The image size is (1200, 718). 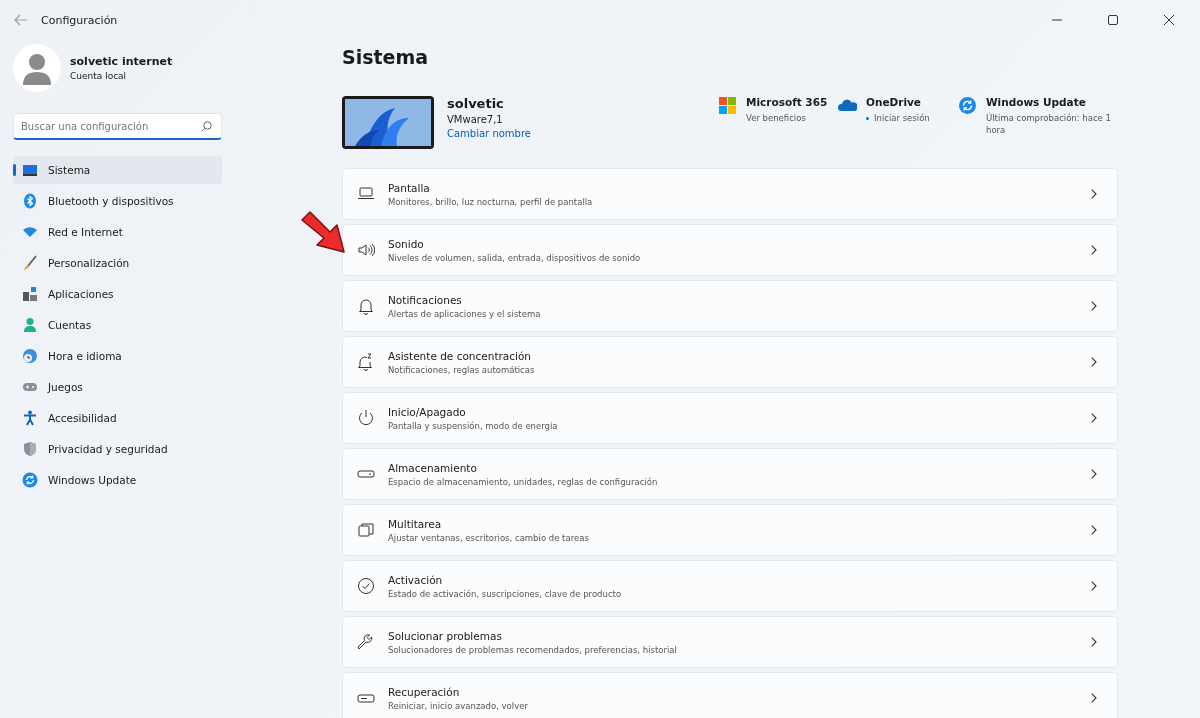 What do you see at coordinates (867, 118) in the screenshot?
I see `status-dot-icon` at bounding box center [867, 118].